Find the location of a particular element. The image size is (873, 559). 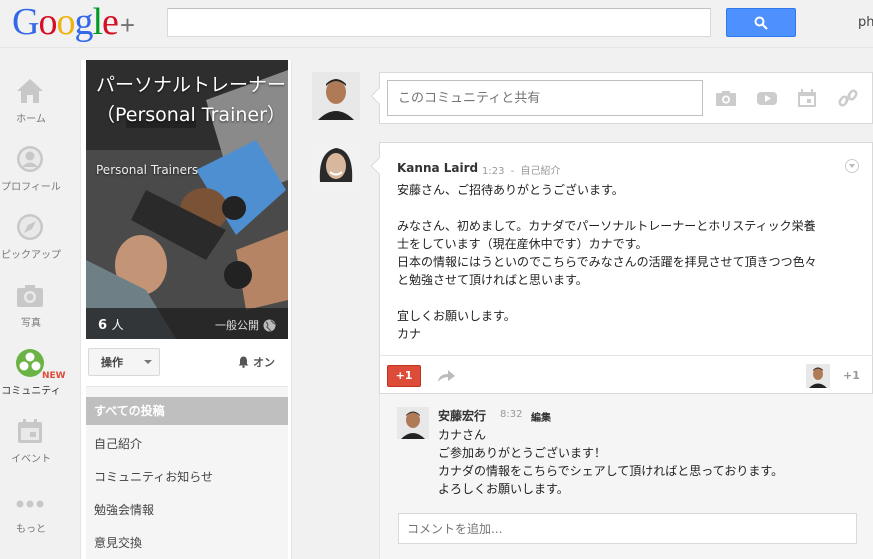

logo-plus: + is located at coordinates (127, 25).